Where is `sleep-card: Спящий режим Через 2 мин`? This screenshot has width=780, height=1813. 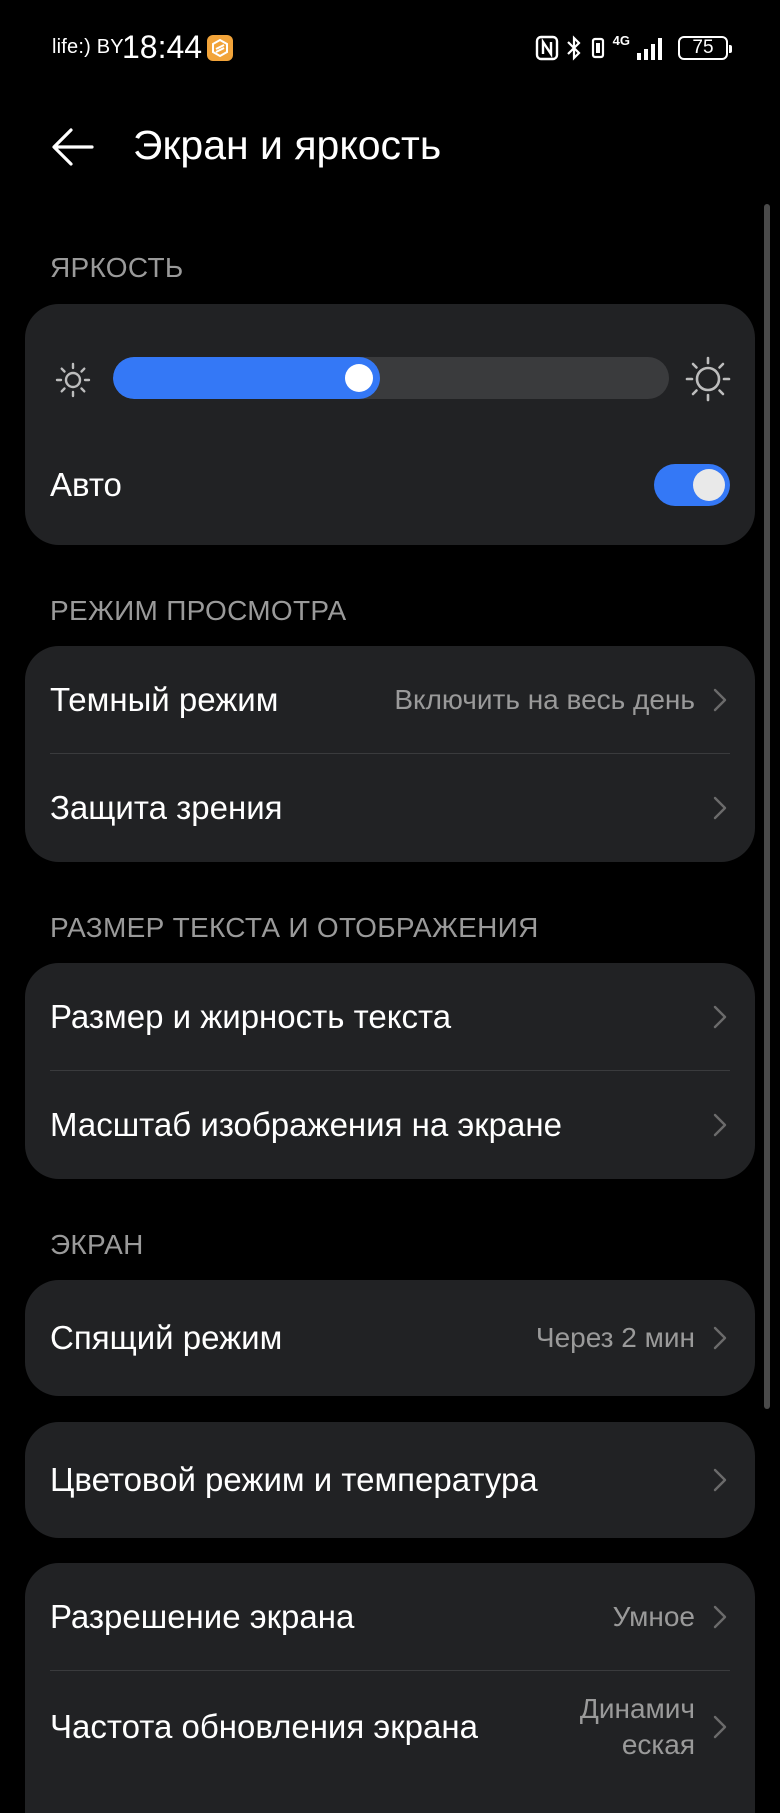 sleep-card: Спящий режим Через 2 мин is located at coordinates (390, 1338).